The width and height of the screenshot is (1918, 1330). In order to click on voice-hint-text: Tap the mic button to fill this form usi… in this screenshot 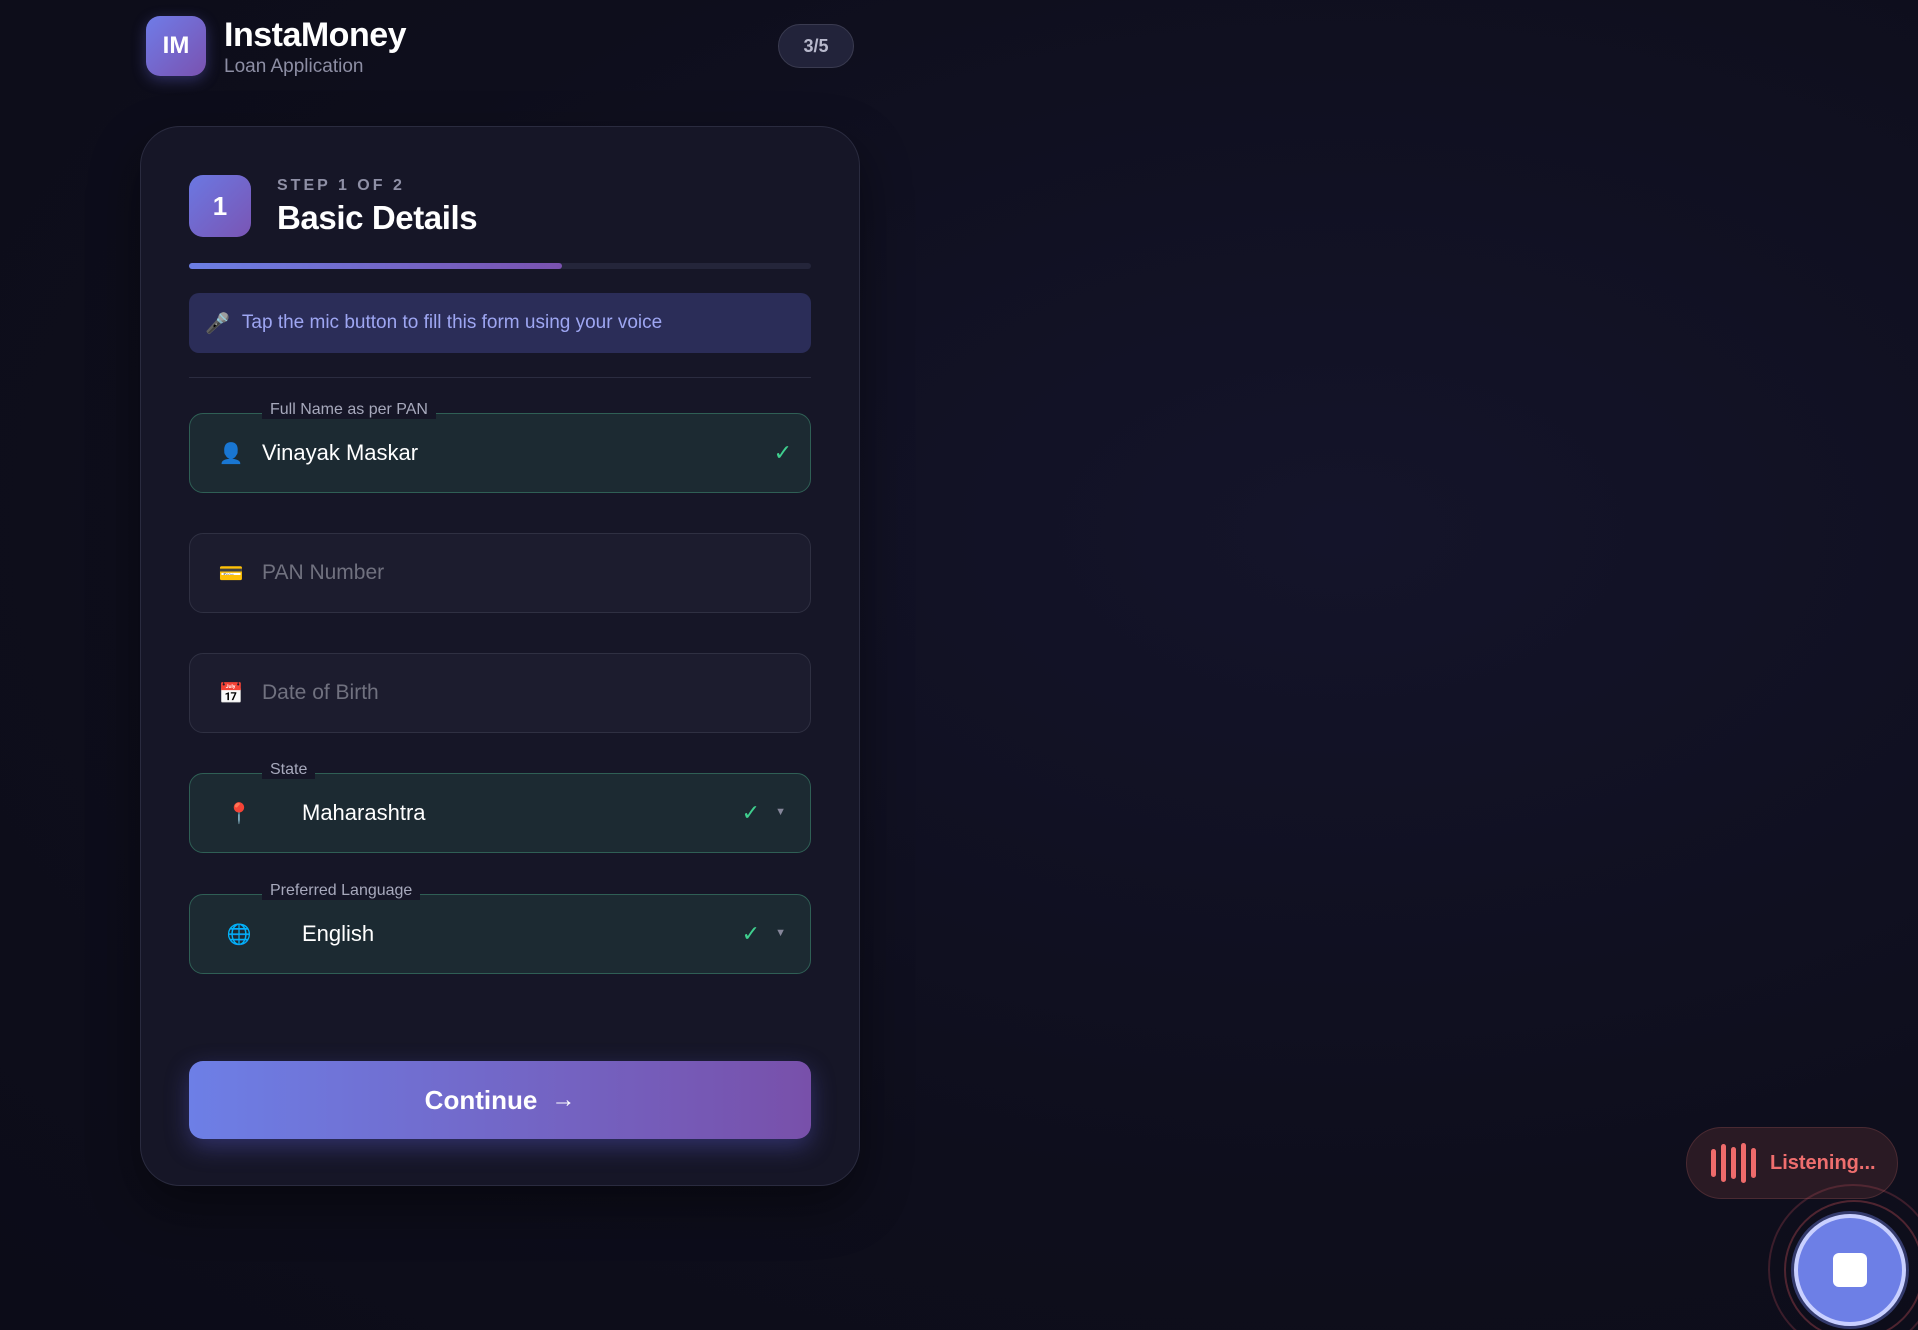, I will do `click(452, 322)`.